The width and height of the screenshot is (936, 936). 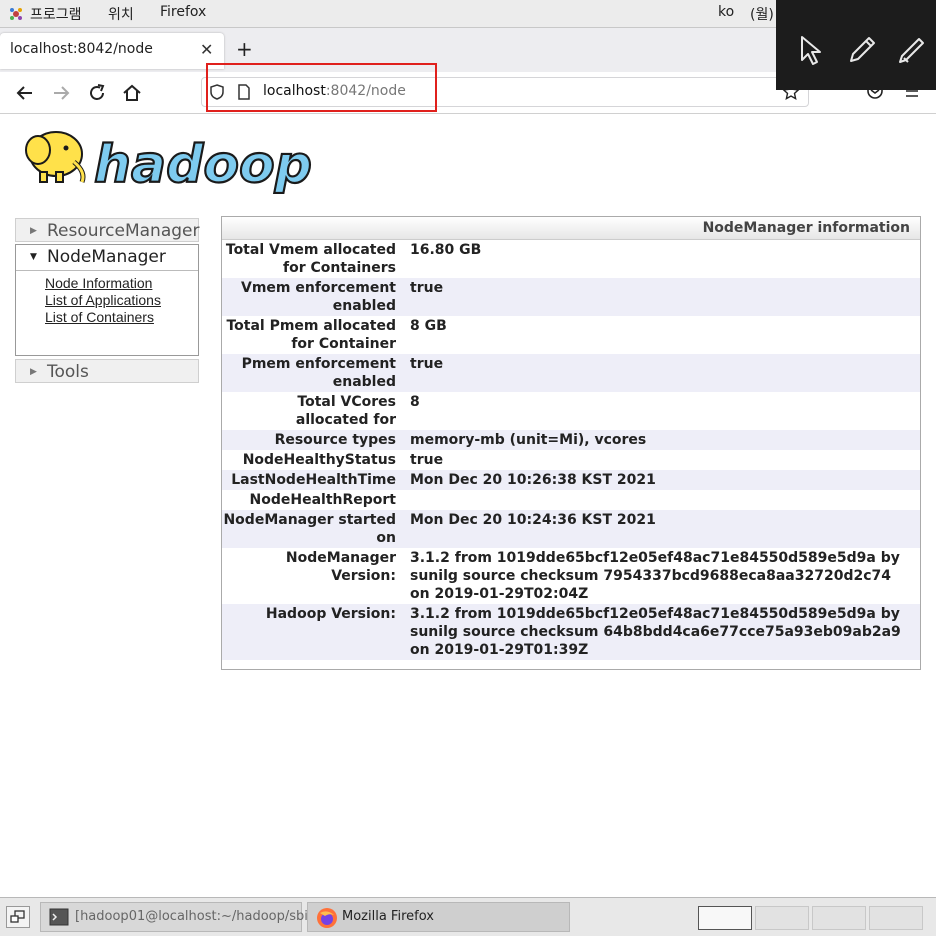 I want to click on info-row: NodeHealthyStatus true, so click(x=571, y=460).